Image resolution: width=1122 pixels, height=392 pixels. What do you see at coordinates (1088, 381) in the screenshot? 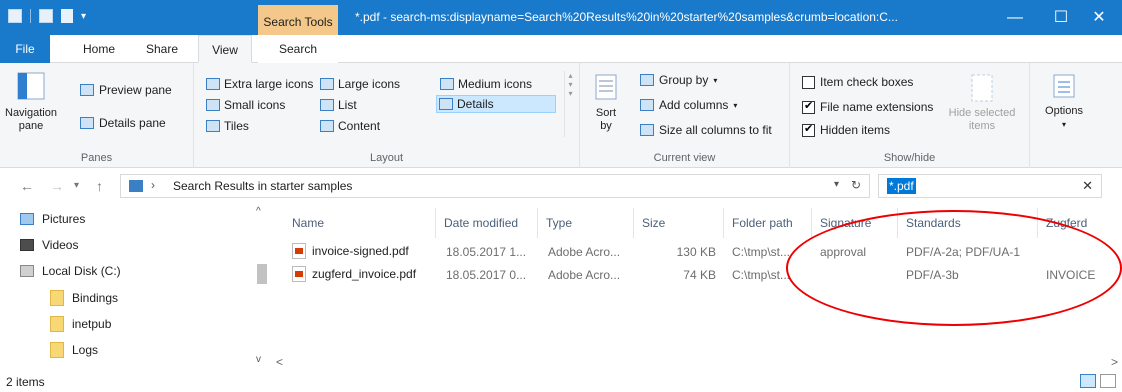
I see `details-view-icon` at bounding box center [1088, 381].